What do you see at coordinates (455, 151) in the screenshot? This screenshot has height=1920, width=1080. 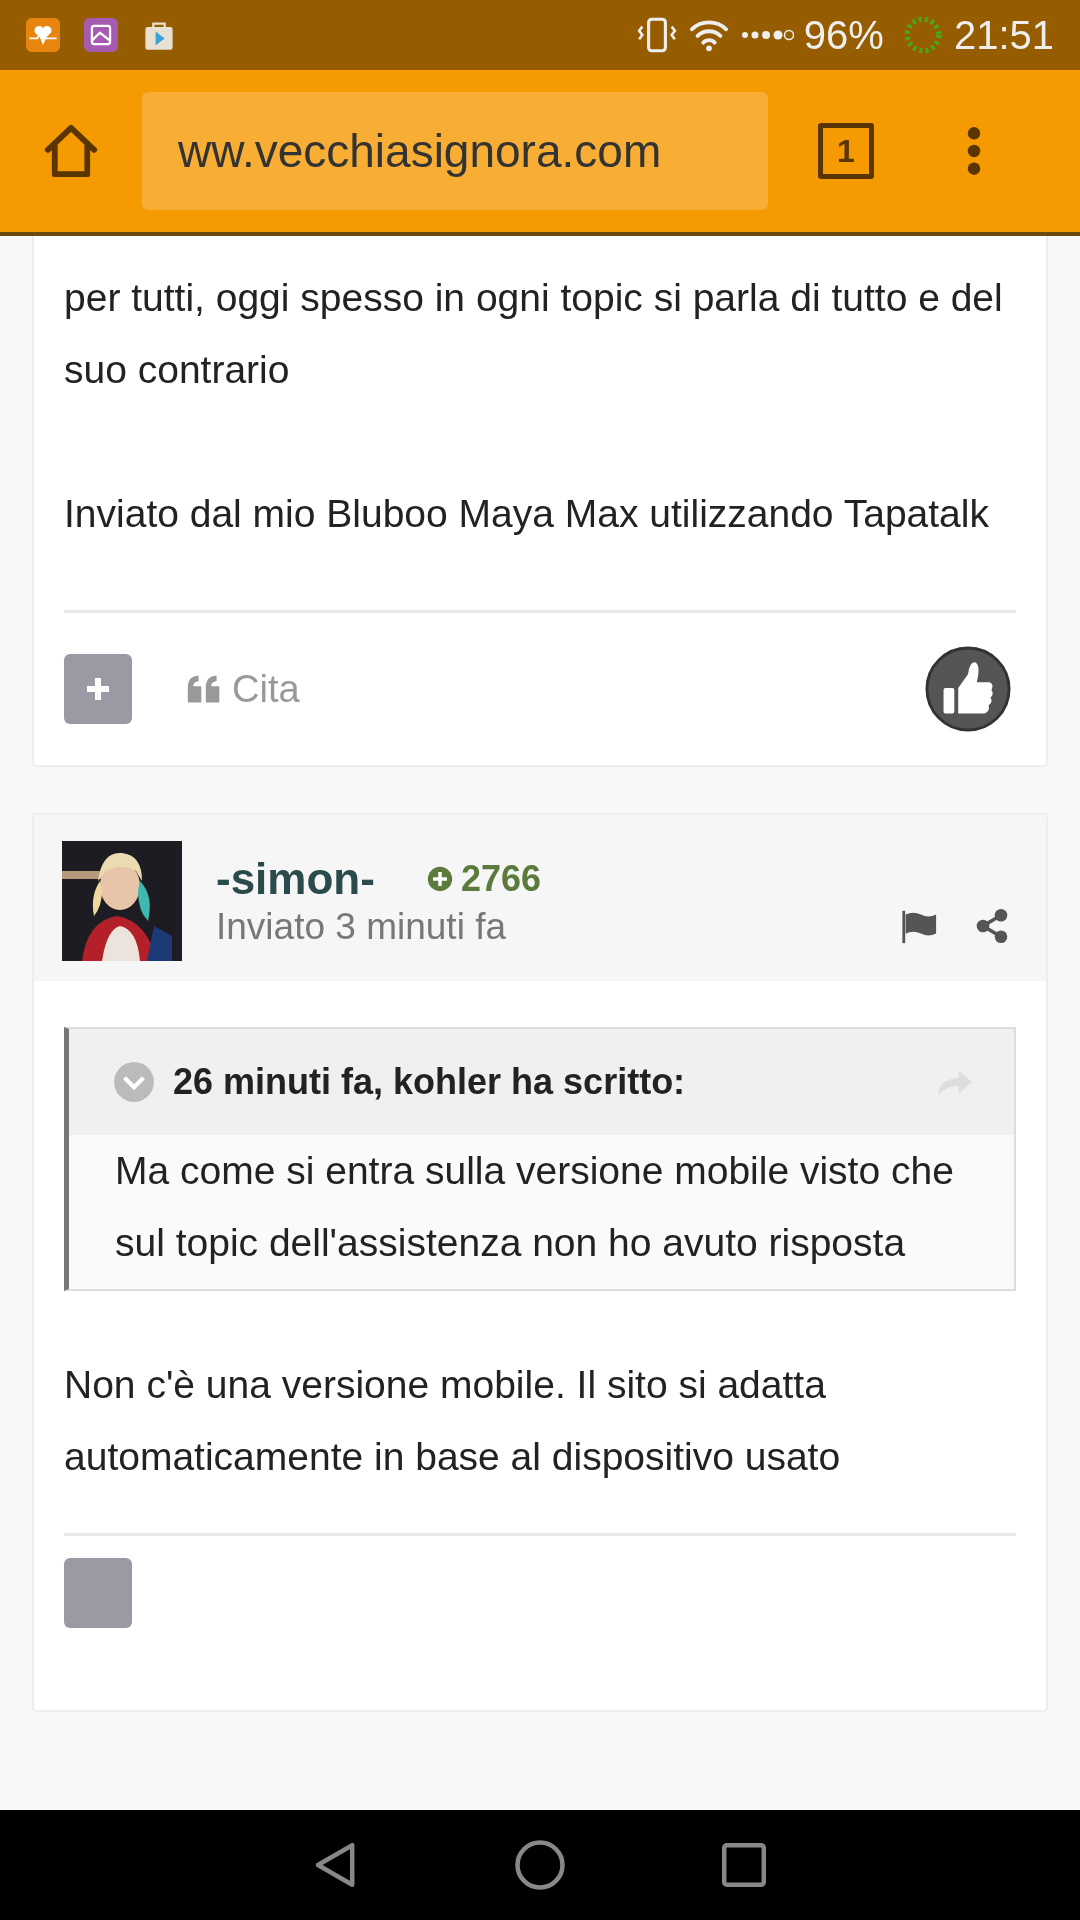 I see `url-field: ww.vecchiasignora.com` at bounding box center [455, 151].